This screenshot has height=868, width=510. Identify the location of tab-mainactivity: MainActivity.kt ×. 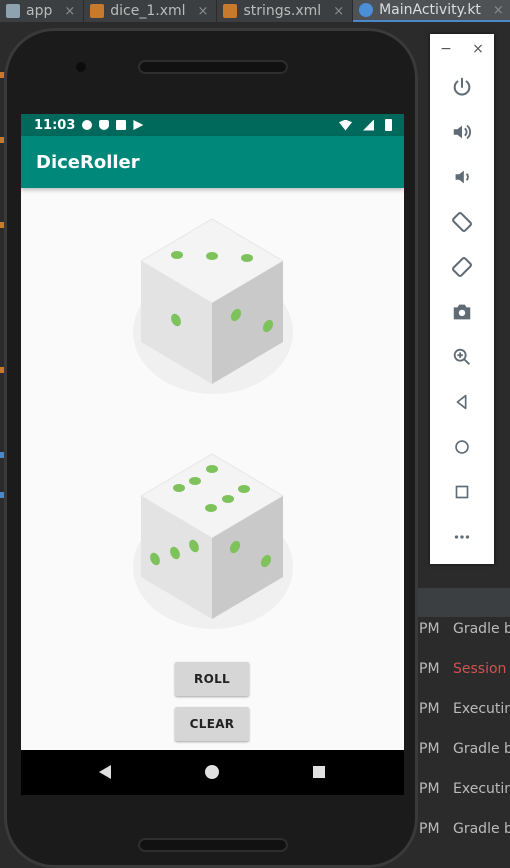
(431, 11).